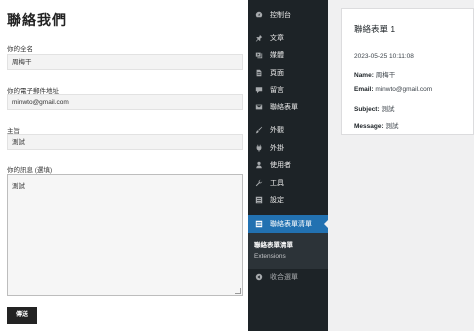  Describe the element at coordinates (273, 244) in the screenshot. I see `submenu-item-entries: 聯絡表單清單` at that location.